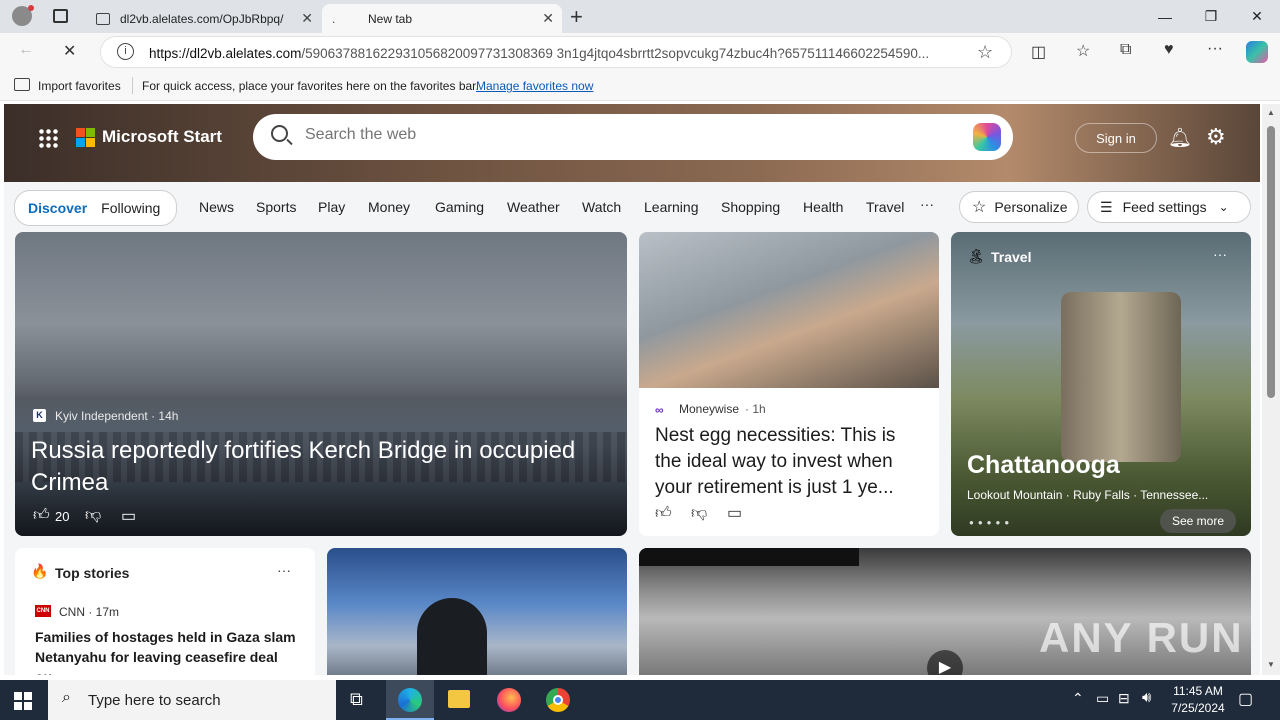  Describe the element at coordinates (755, 409) in the screenshot. I see `story-time: · 1h` at that location.